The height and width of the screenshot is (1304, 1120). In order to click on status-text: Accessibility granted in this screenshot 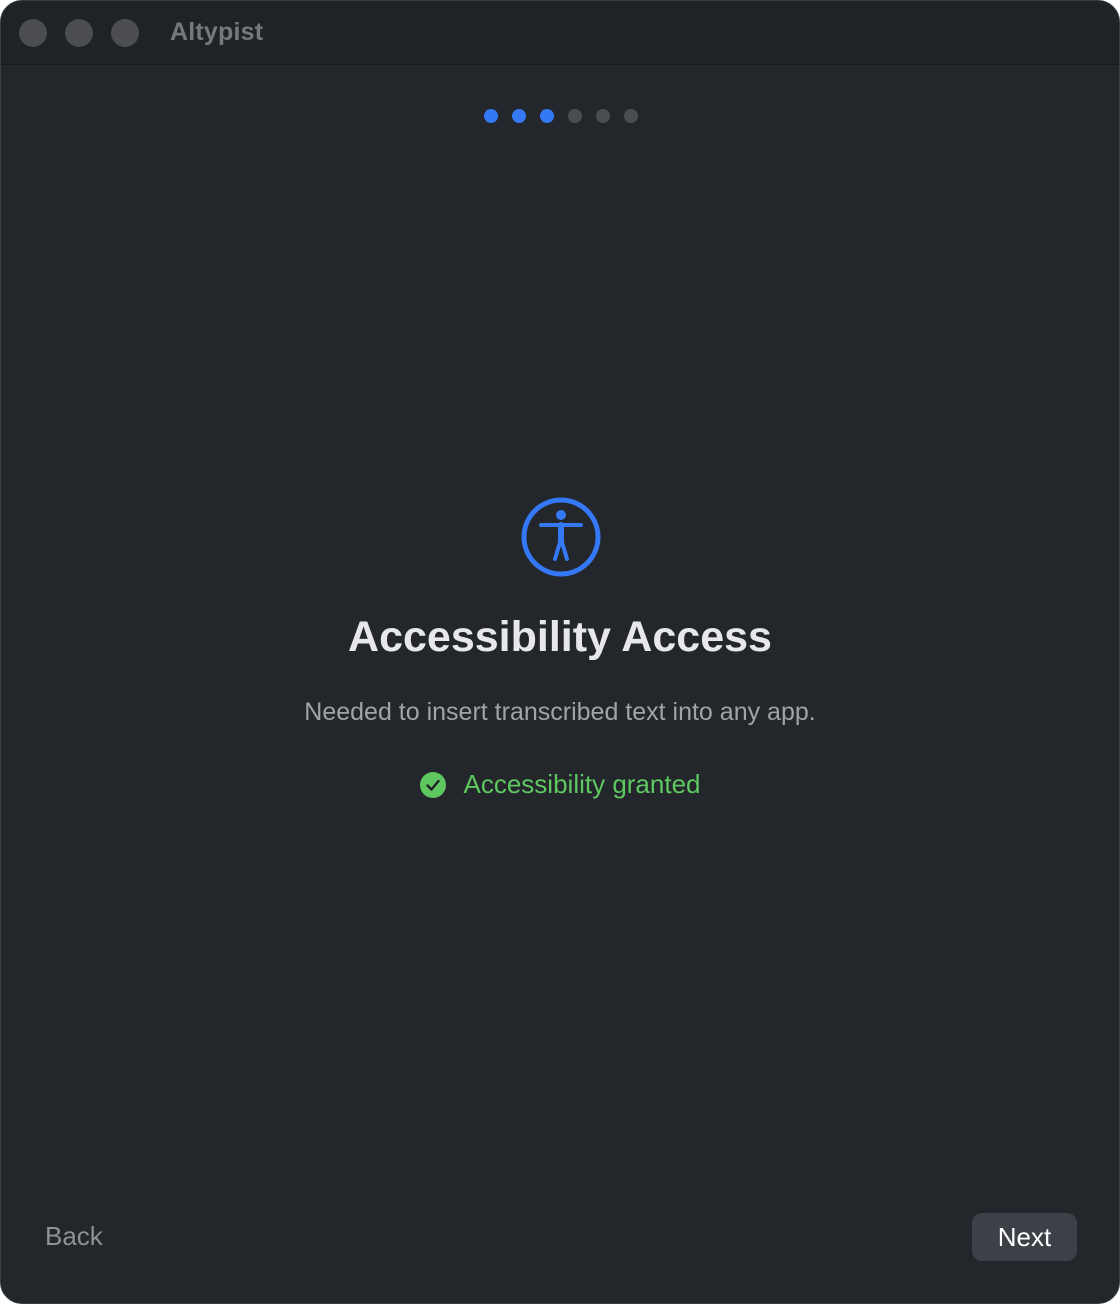, I will do `click(582, 784)`.